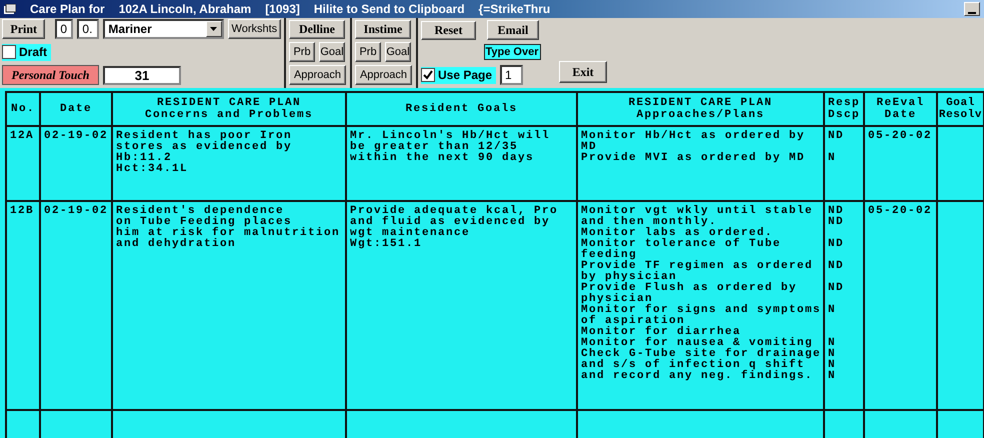  What do you see at coordinates (88, 29) in the screenshot?
I see `input-field: 0.` at bounding box center [88, 29].